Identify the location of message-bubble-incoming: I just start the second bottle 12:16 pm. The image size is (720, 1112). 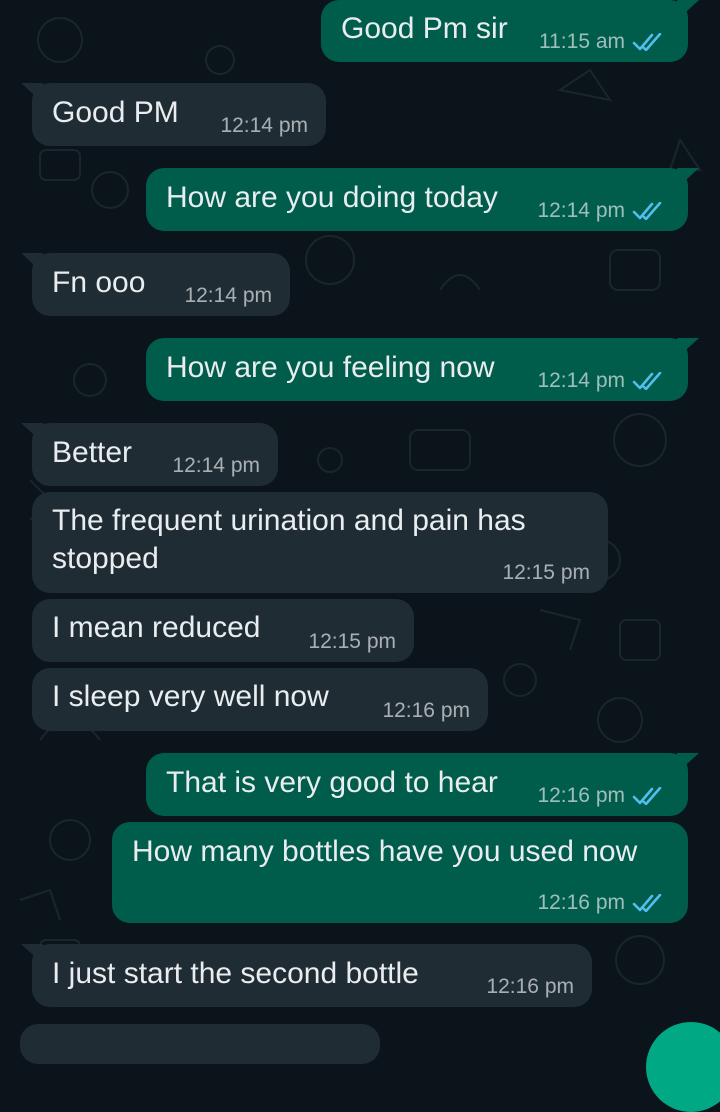
(306, 975).